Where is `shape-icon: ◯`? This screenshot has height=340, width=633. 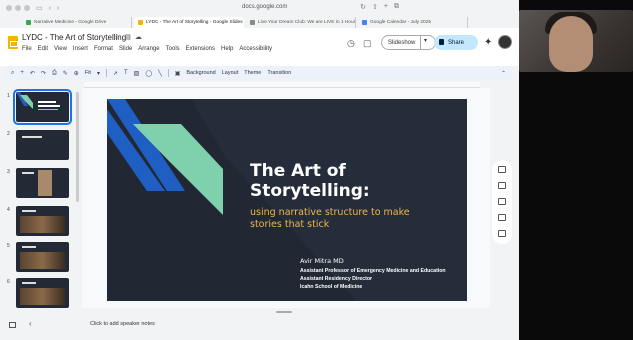
shape-icon: ◯ is located at coordinates (148, 73).